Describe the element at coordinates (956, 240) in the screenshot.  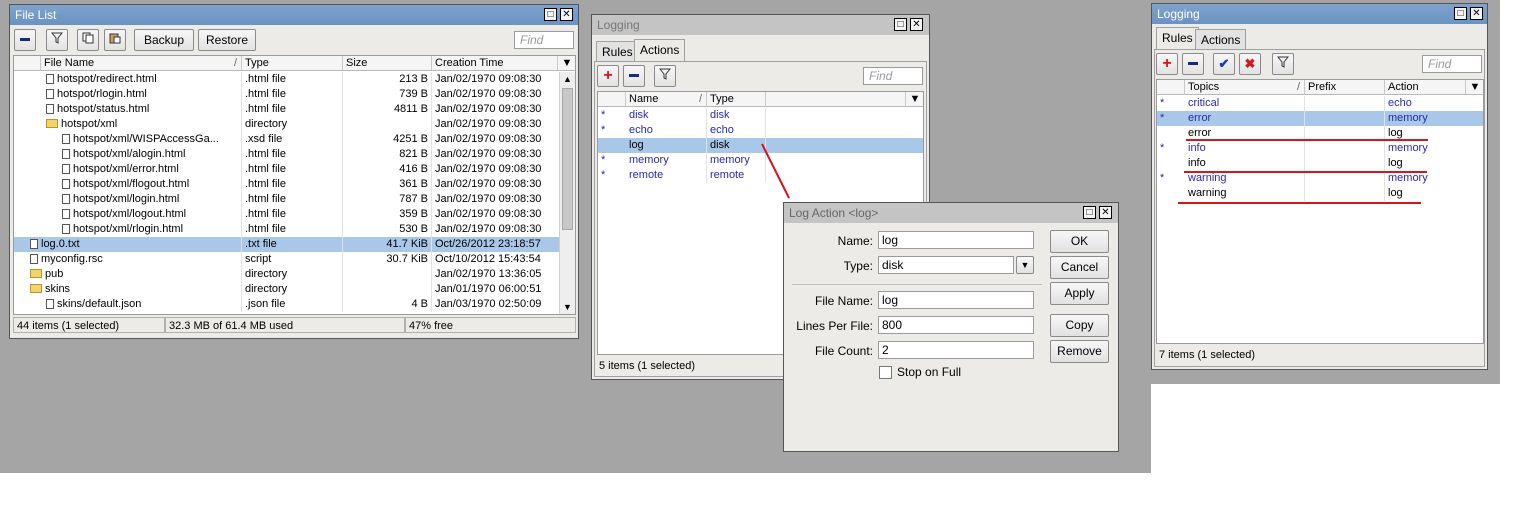
I see `name-field: log` at that location.